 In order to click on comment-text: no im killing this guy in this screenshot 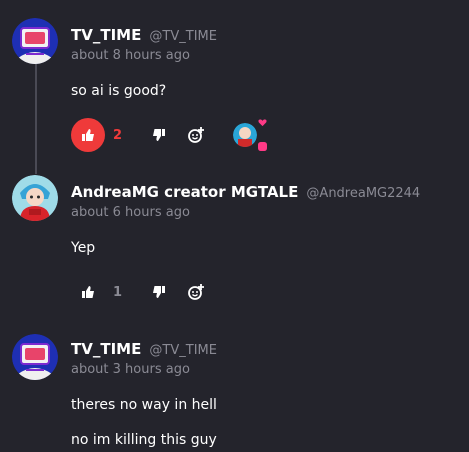, I will do `click(144, 440)`.